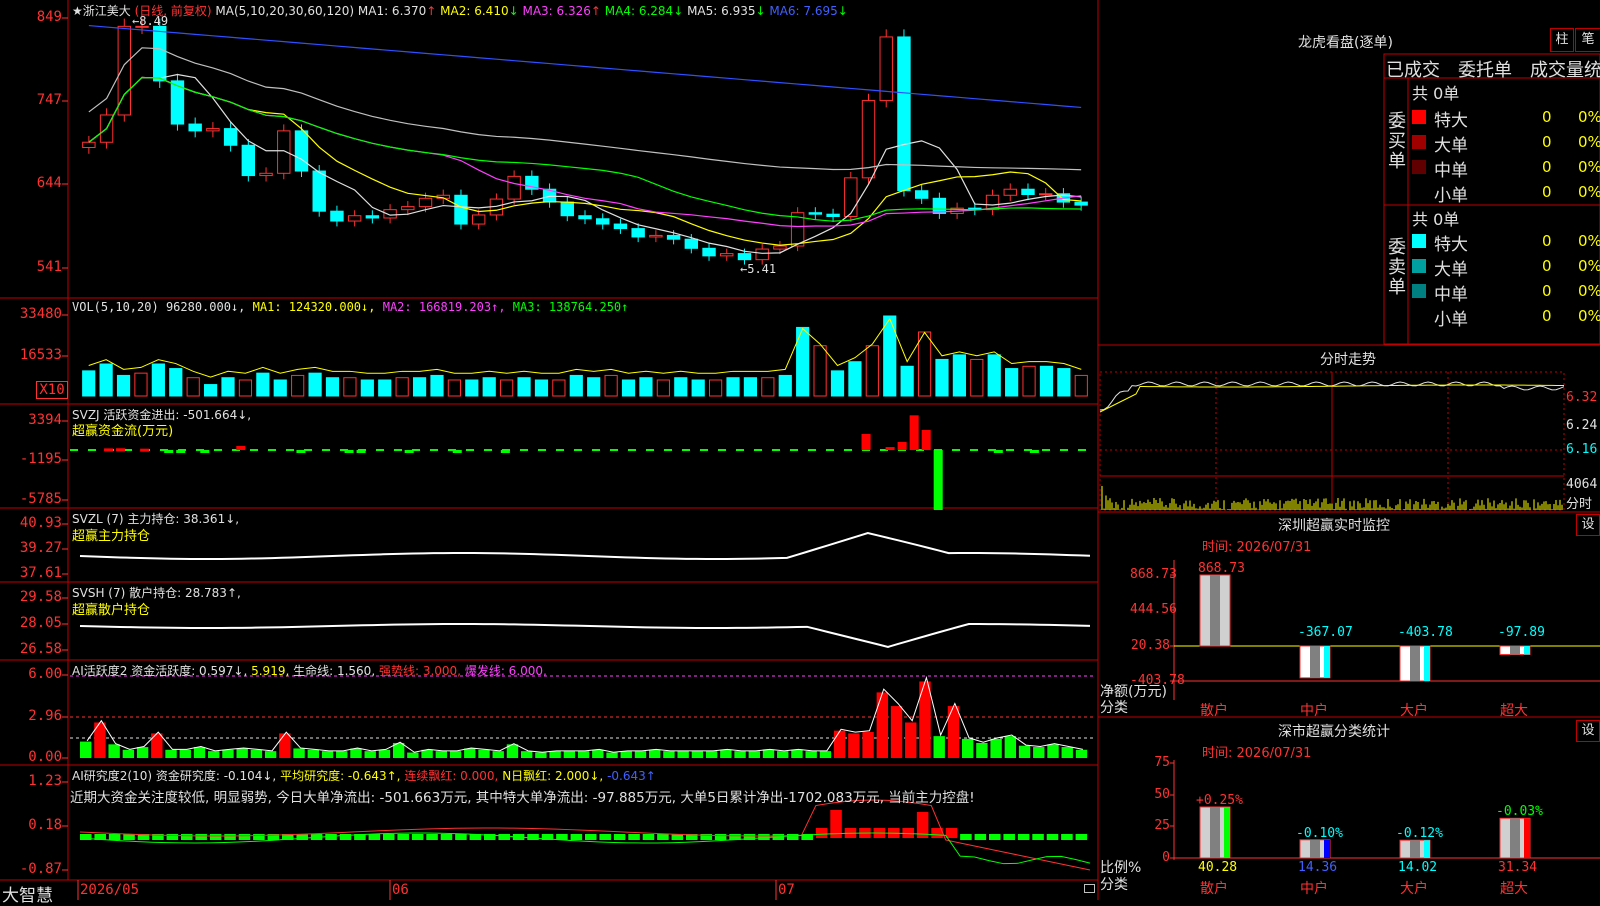  What do you see at coordinates (1565, 69) in the screenshot?
I see `tab-volume-stats: 成交量统计` at bounding box center [1565, 69].